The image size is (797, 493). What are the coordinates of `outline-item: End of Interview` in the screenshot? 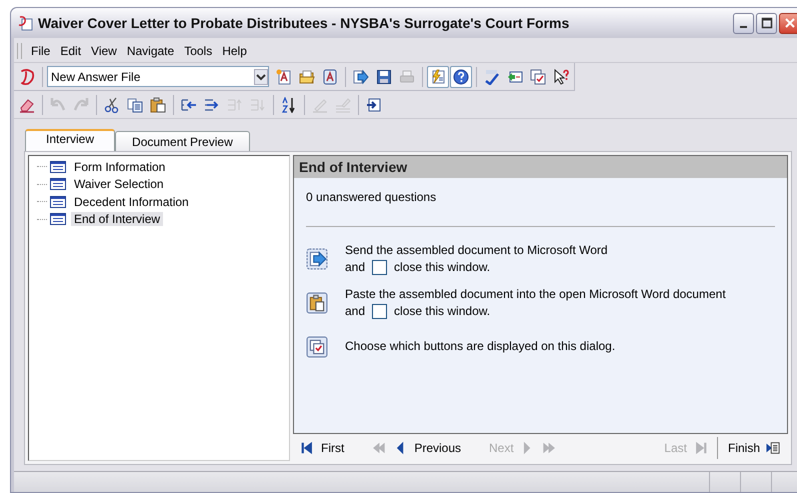 It's located at (117, 219).